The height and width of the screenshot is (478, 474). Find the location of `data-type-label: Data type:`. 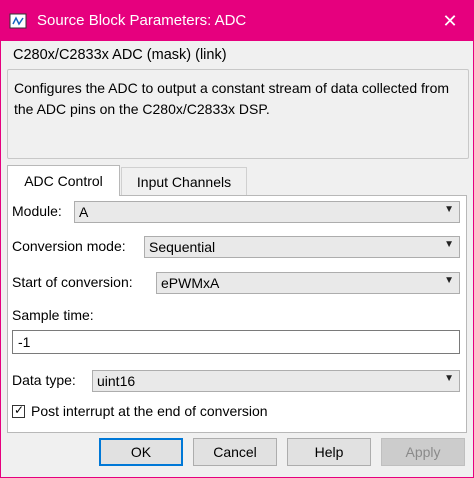

data-type-label: Data type: is located at coordinates (44, 380).